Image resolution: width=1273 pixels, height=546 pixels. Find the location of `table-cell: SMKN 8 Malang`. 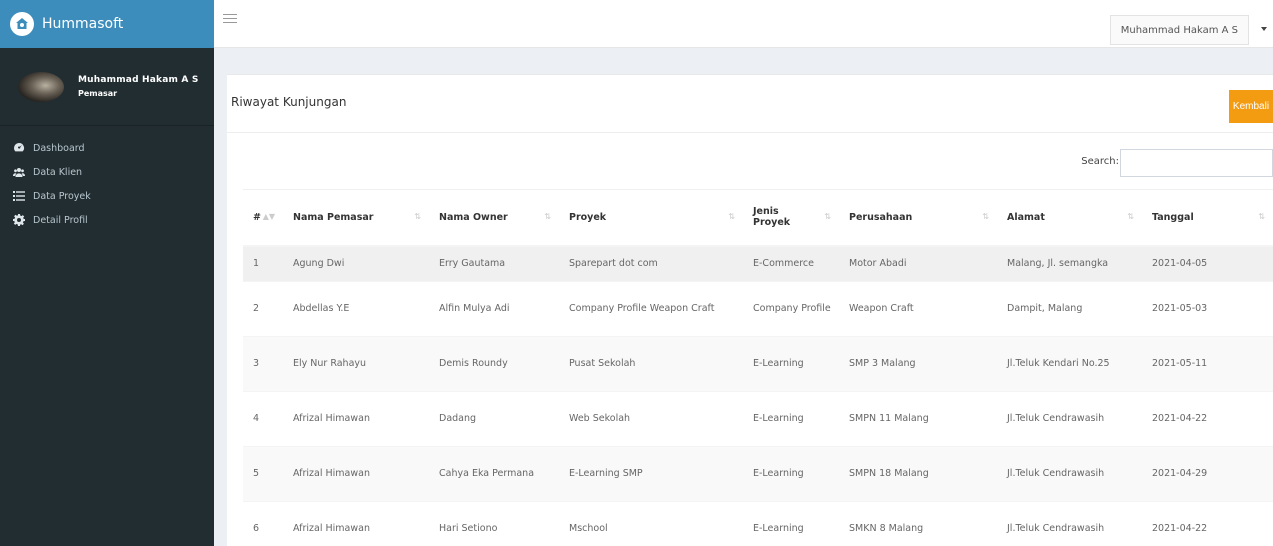

table-cell: SMKN 8 Malang is located at coordinates (918, 523).